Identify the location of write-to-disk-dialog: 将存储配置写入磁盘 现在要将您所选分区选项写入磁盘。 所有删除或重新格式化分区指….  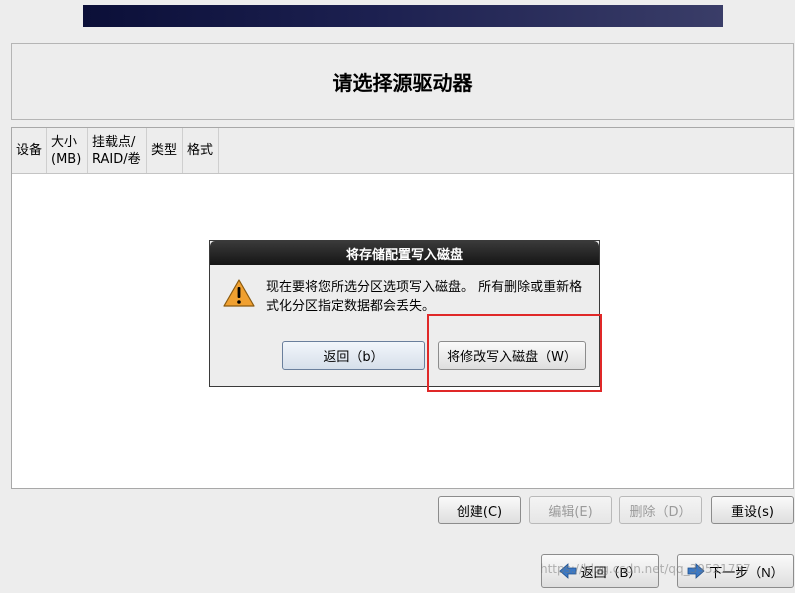
(404, 313).